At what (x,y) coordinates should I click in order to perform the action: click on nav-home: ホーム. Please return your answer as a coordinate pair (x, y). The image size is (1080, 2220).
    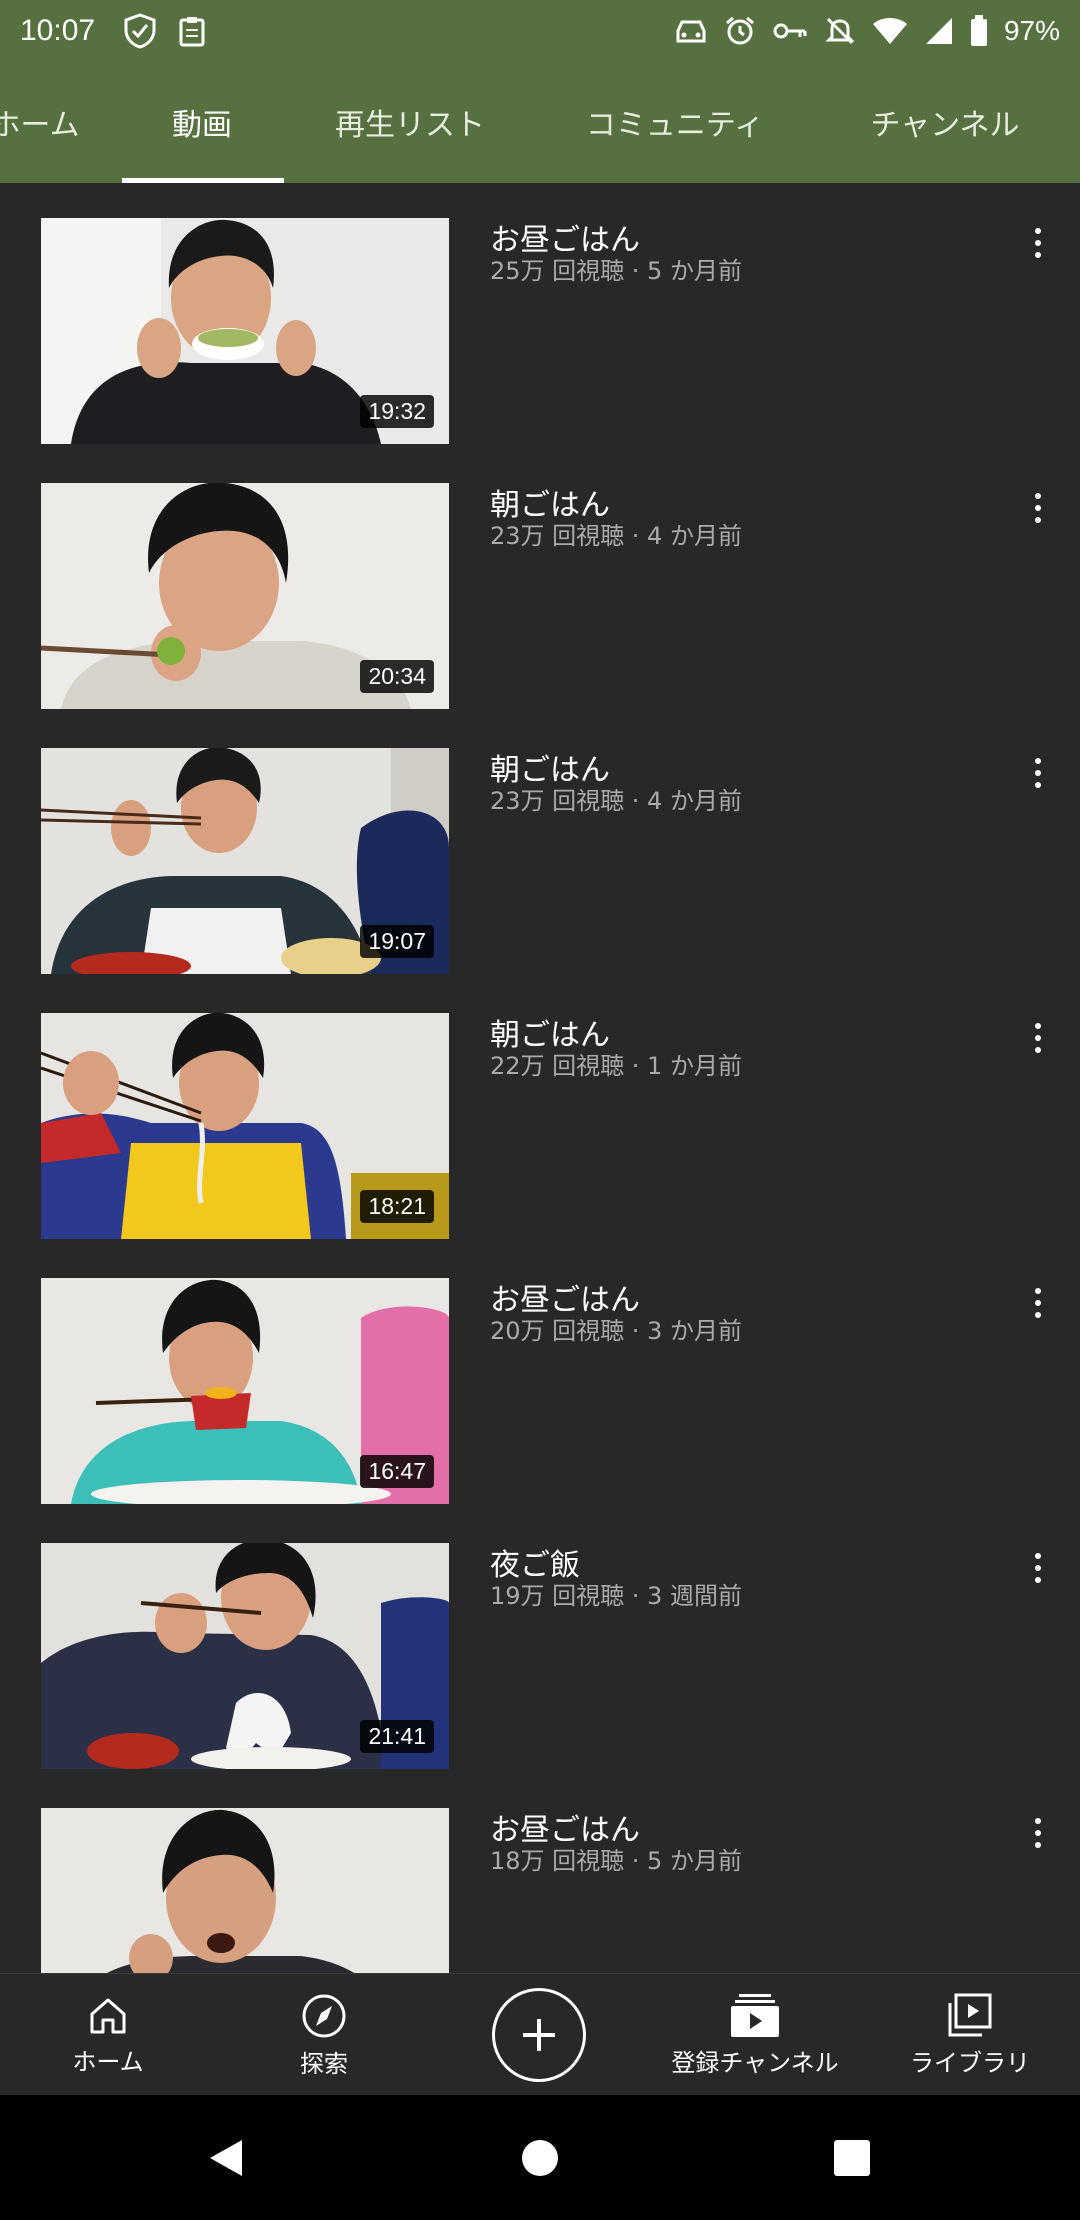
    Looking at the image, I should click on (108, 2035).